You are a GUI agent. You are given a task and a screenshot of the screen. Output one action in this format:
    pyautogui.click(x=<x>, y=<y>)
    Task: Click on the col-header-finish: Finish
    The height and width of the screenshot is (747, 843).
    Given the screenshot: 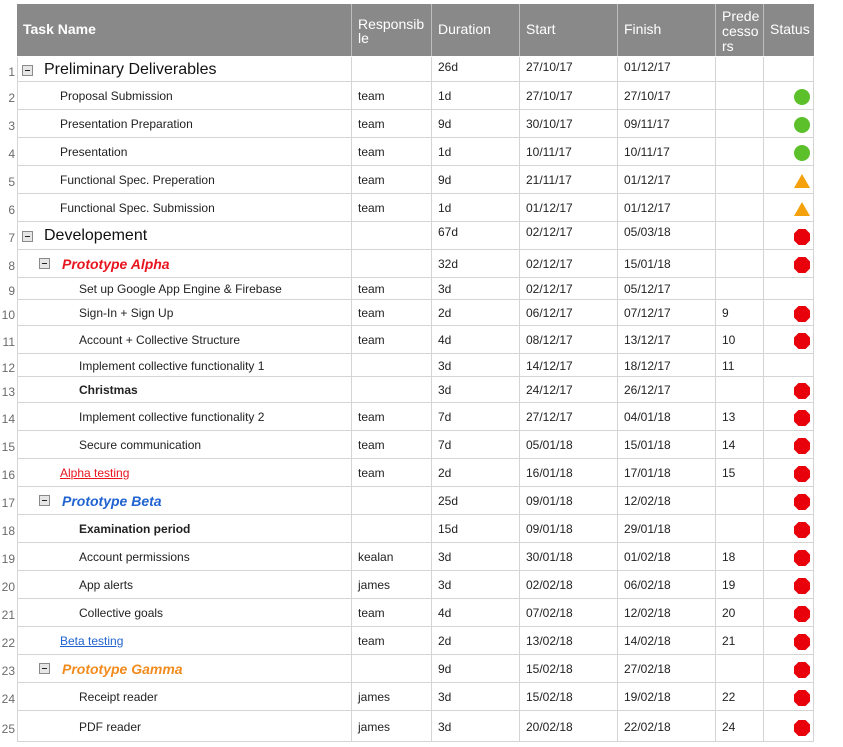 What is the action you would take?
    pyautogui.click(x=667, y=30)
    